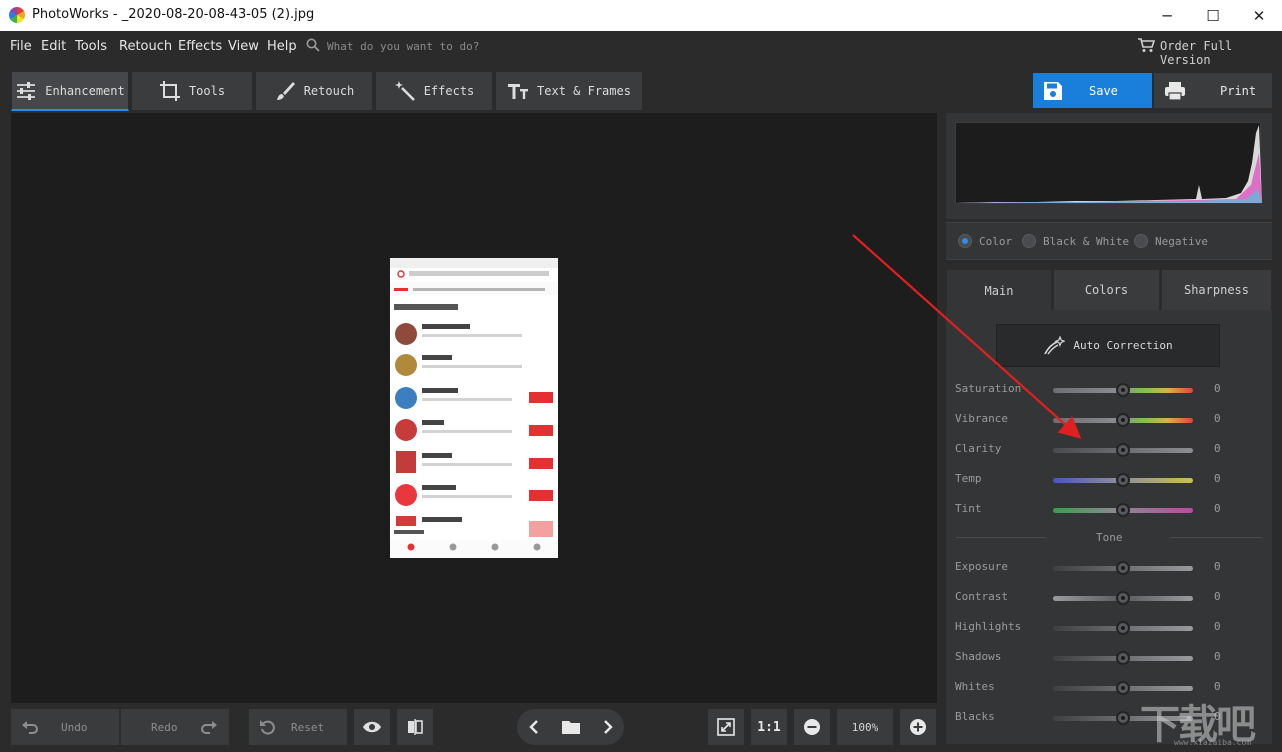  What do you see at coordinates (975, 686) in the screenshot?
I see `whites-label: Whites` at bounding box center [975, 686].